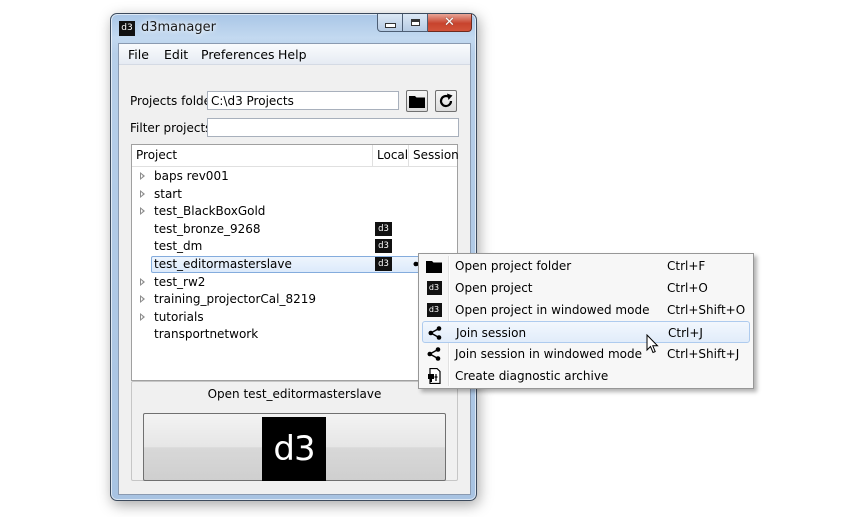  Describe the element at coordinates (294, 265) in the screenshot. I see `tree-row: test_editormasterslave d3` at that location.